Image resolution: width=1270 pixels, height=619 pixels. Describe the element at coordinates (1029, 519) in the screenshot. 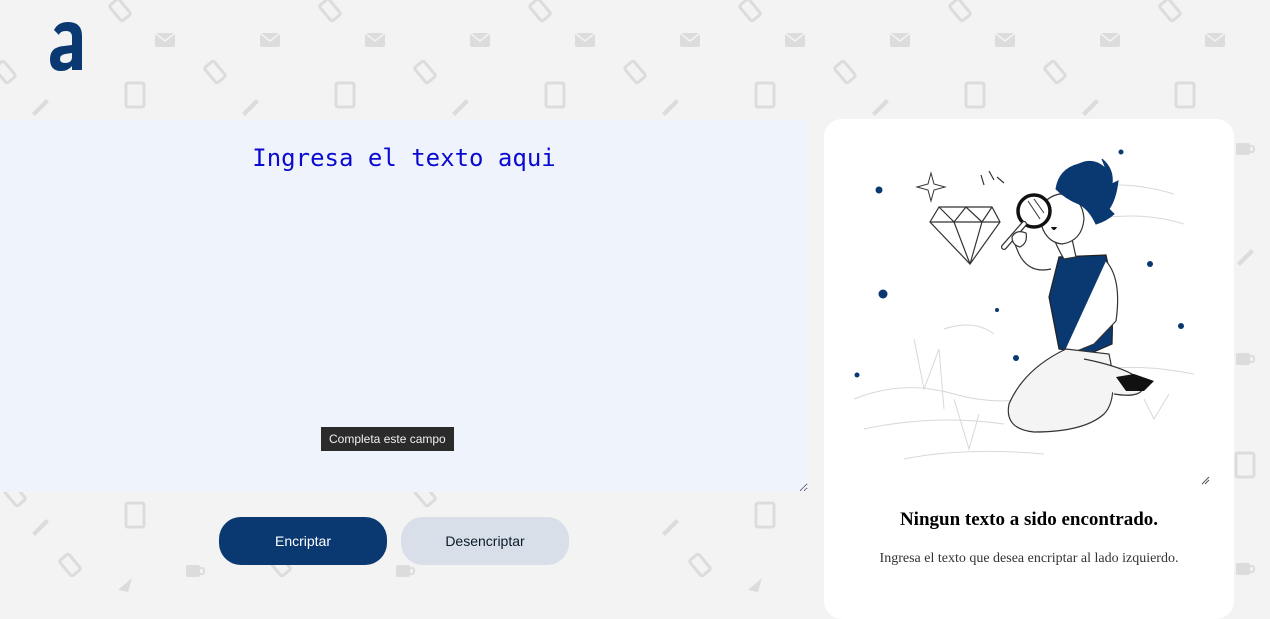

I see `output-title: Ningun texto a sido encontrado.` at that location.